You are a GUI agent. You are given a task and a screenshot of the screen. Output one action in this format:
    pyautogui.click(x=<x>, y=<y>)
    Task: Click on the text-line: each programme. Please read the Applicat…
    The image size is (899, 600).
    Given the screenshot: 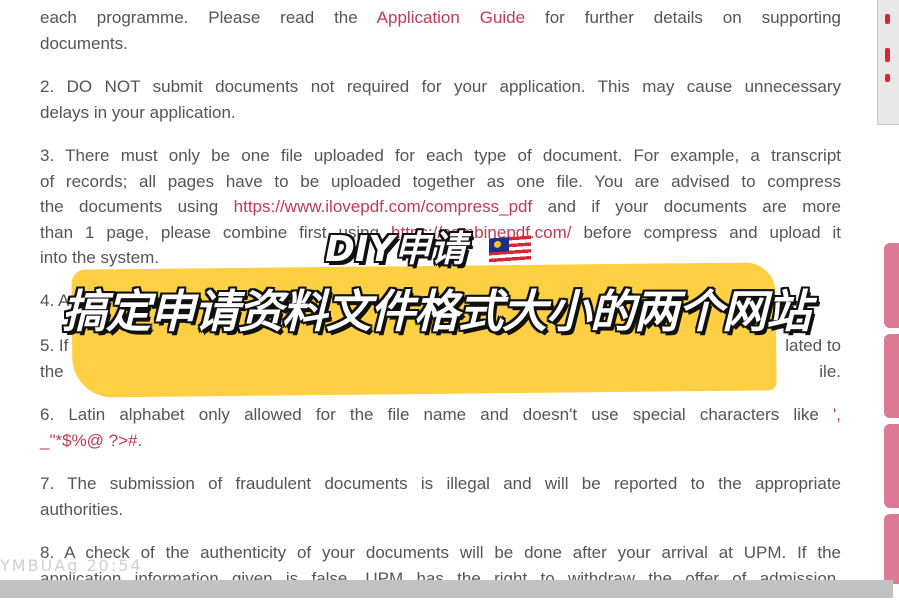 What is the action you would take?
    pyautogui.click(x=440, y=18)
    